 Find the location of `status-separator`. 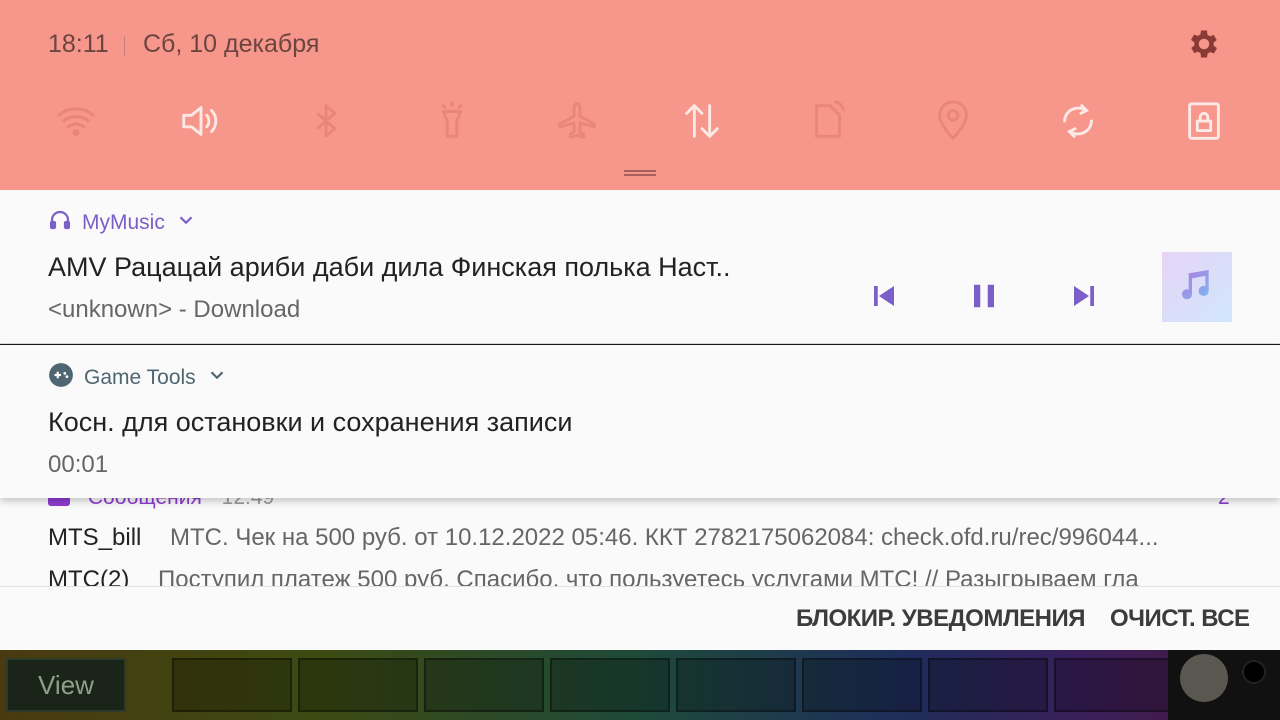

status-separator is located at coordinates (124, 46).